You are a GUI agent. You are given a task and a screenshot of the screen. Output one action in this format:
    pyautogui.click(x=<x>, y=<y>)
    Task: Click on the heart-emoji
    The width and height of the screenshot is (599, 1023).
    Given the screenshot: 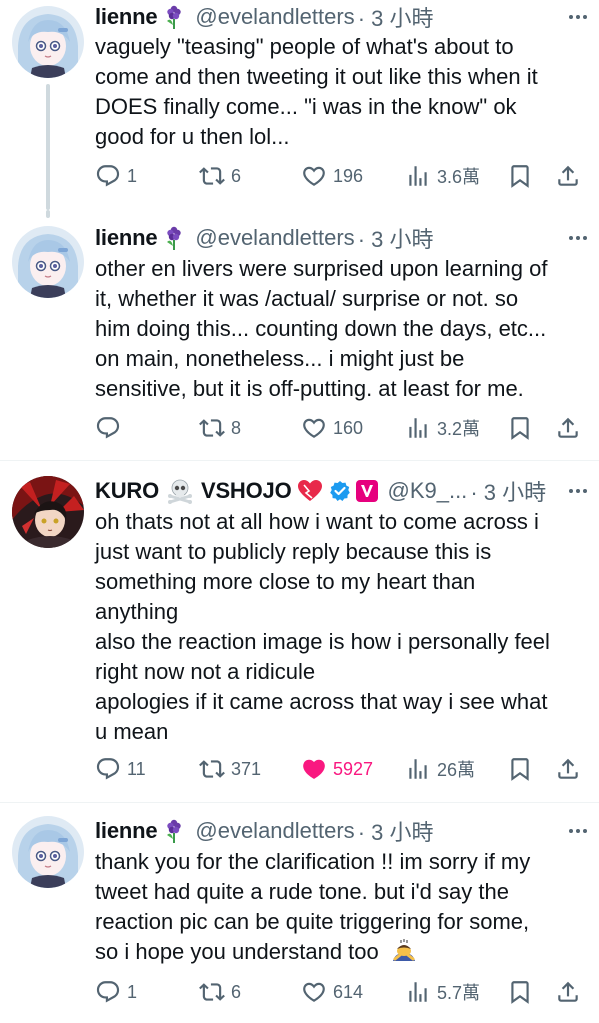 What is the action you would take?
    pyautogui.click(x=310, y=491)
    